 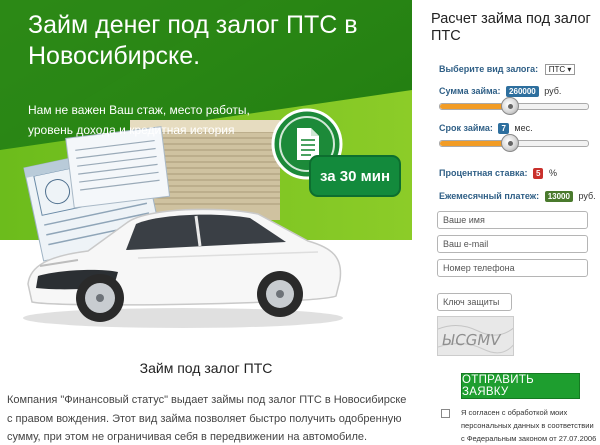 I want to click on white-car-illustration, so click(x=183, y=268).